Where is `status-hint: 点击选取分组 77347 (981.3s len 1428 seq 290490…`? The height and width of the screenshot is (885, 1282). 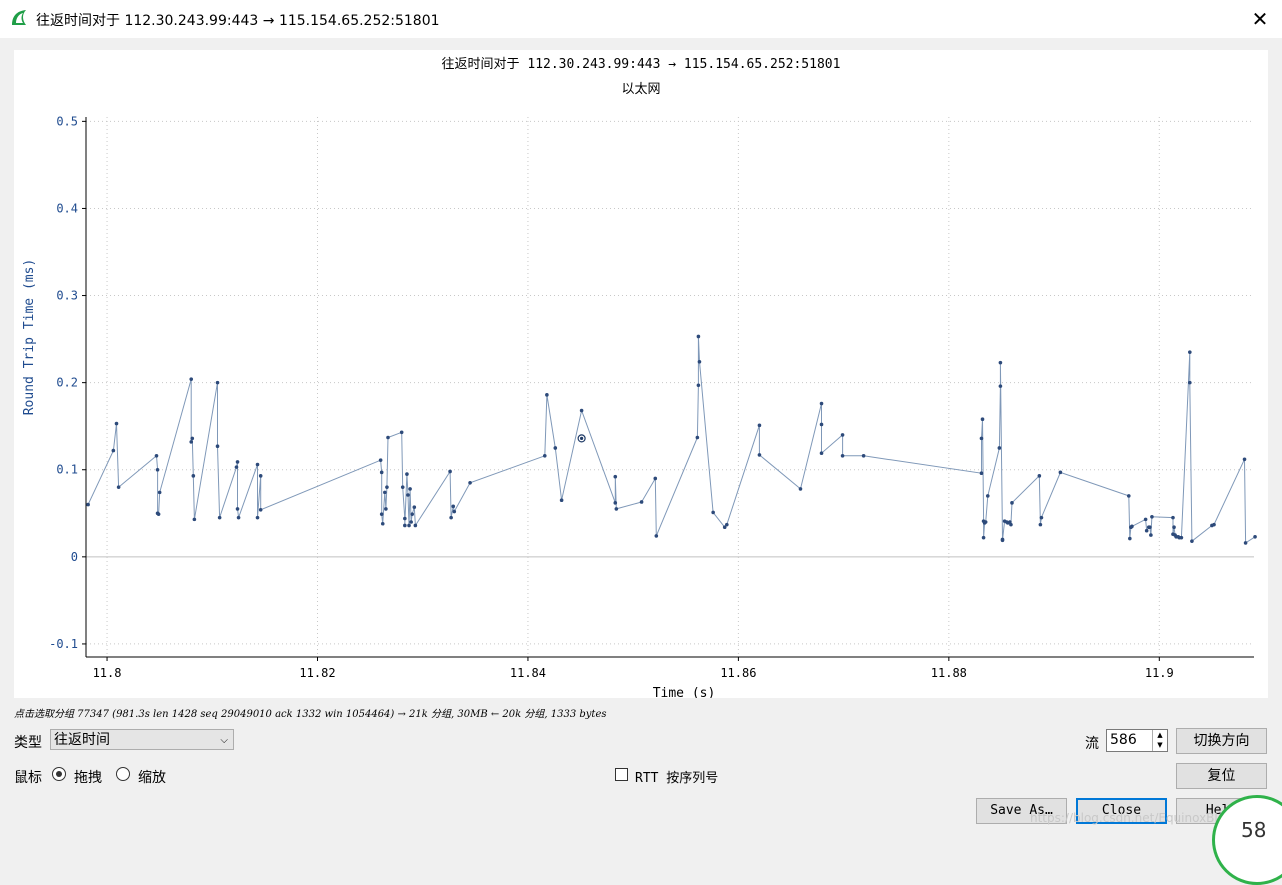
status-hint: 点击选取分组 77347 (981.3s len 1428 seq 290490… is located at coordinates (310, 714).